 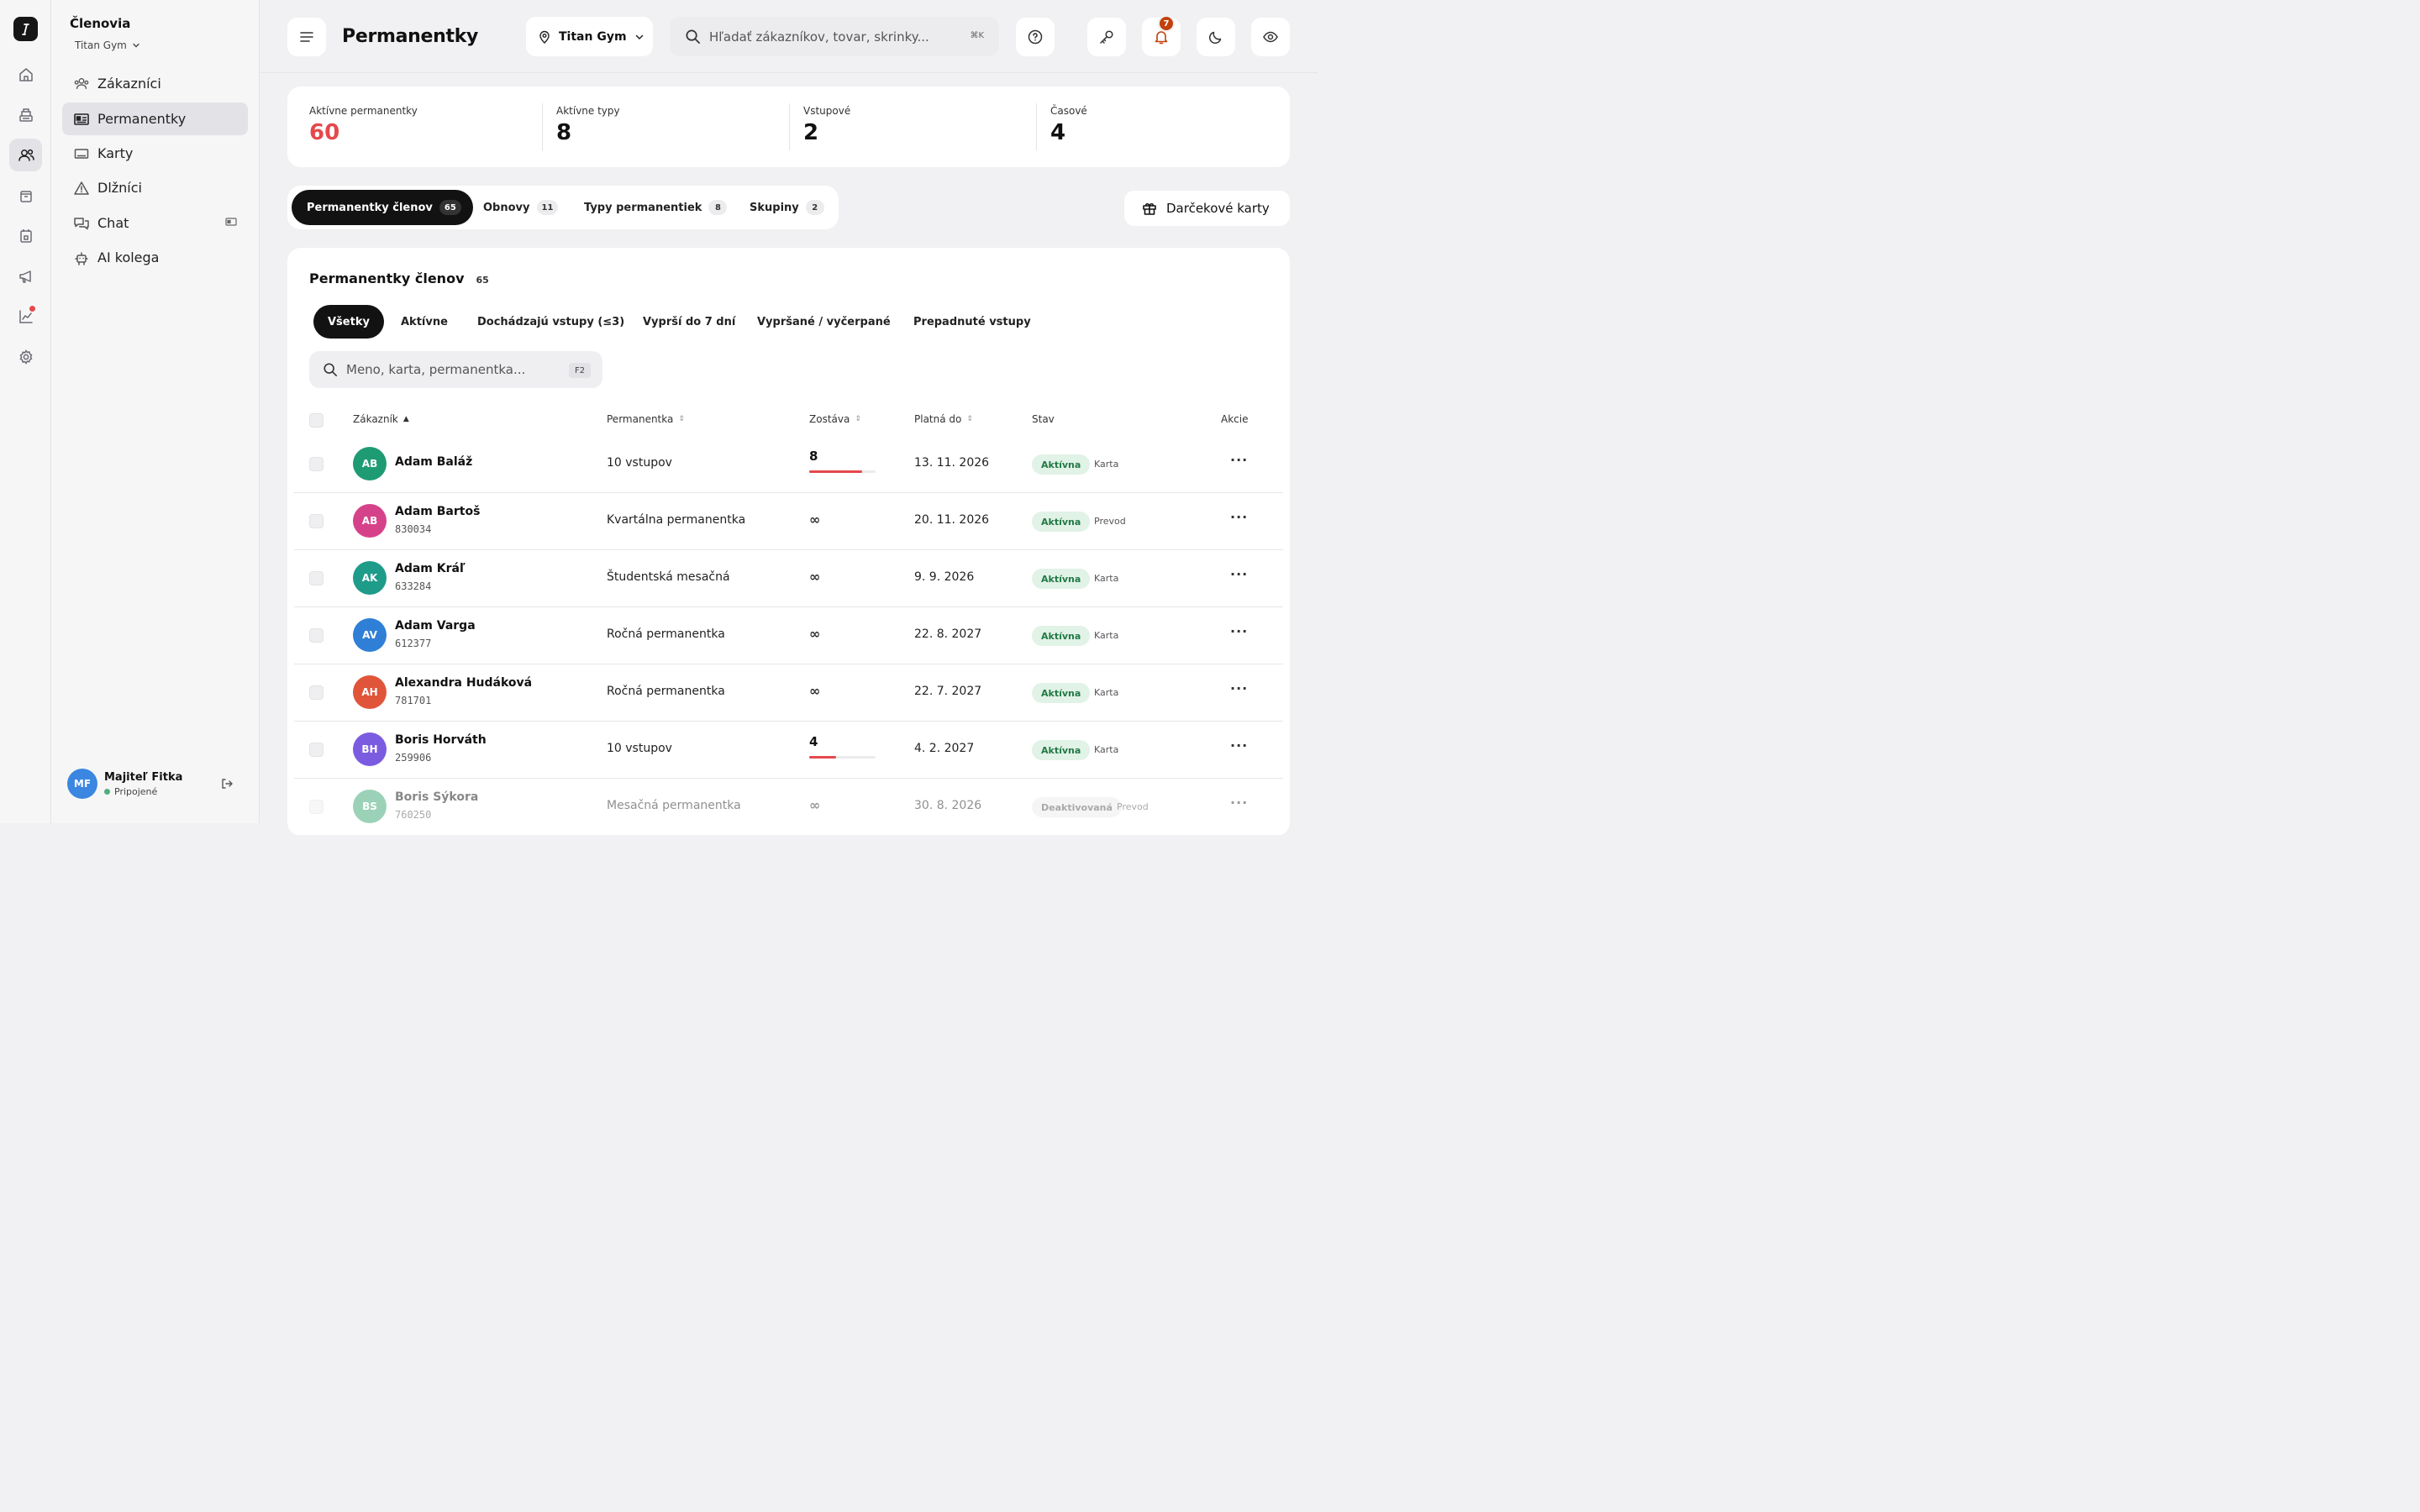 I want to click on tab-renewals: Obnovy 11, so click(x=519, y=207).